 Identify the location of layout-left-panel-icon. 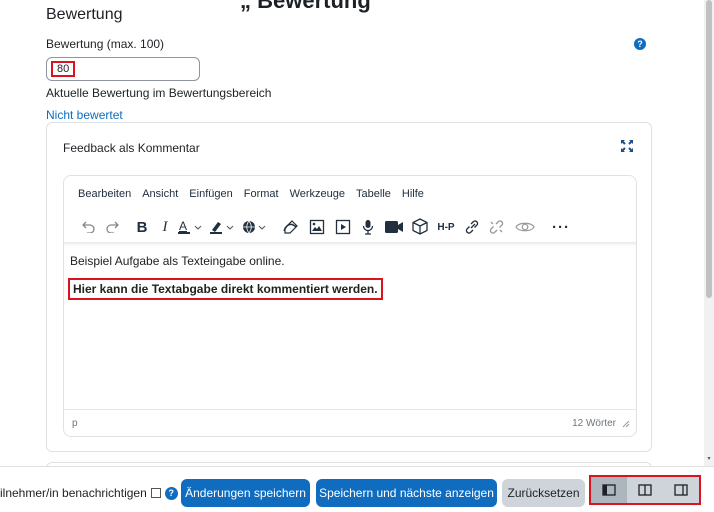
(609, 490).